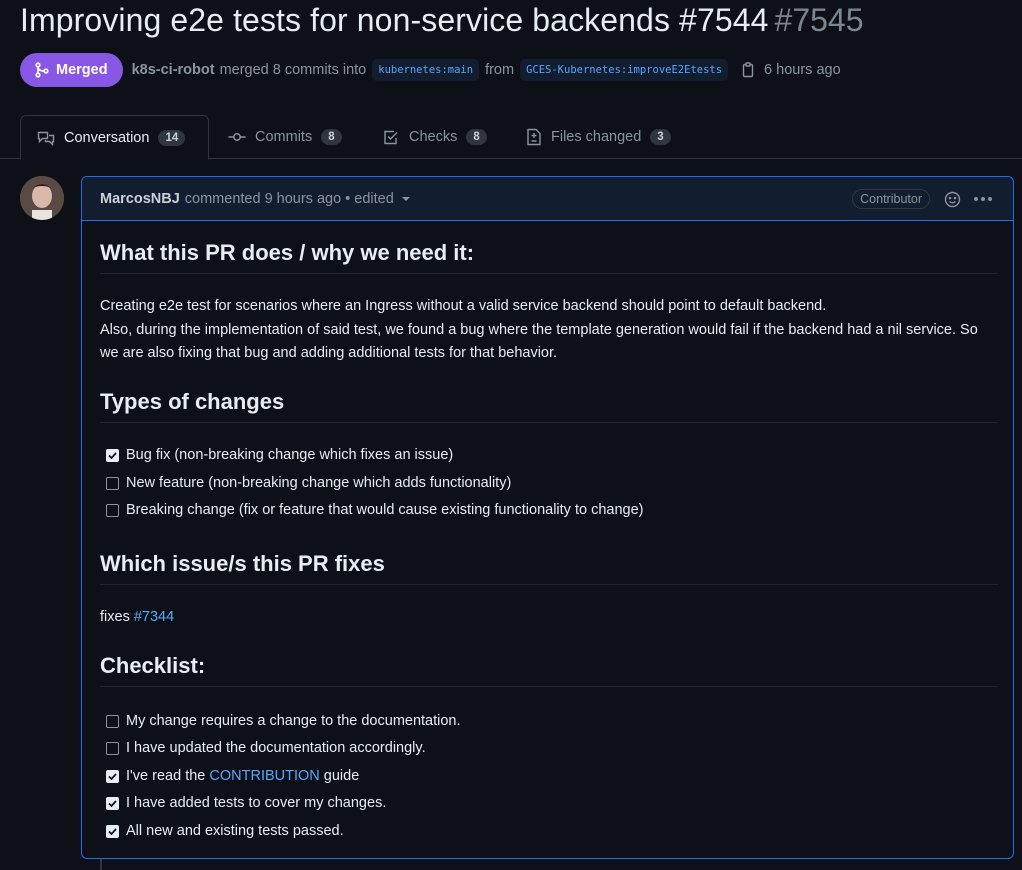 The height and width of the screenshot is (870, 1022). I want to click on task-item: I've read the CONTRIBUTION guide, so click(232, 776).